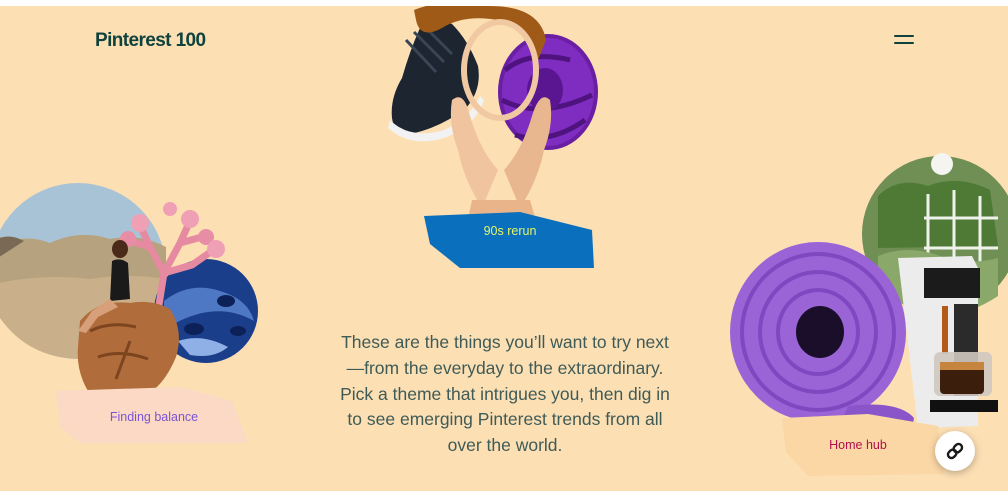 This screenshot has height=491, width=1008. Describe the element at coordinates (904, 36) in the screenshot. I see `menu-line-top` at that location.